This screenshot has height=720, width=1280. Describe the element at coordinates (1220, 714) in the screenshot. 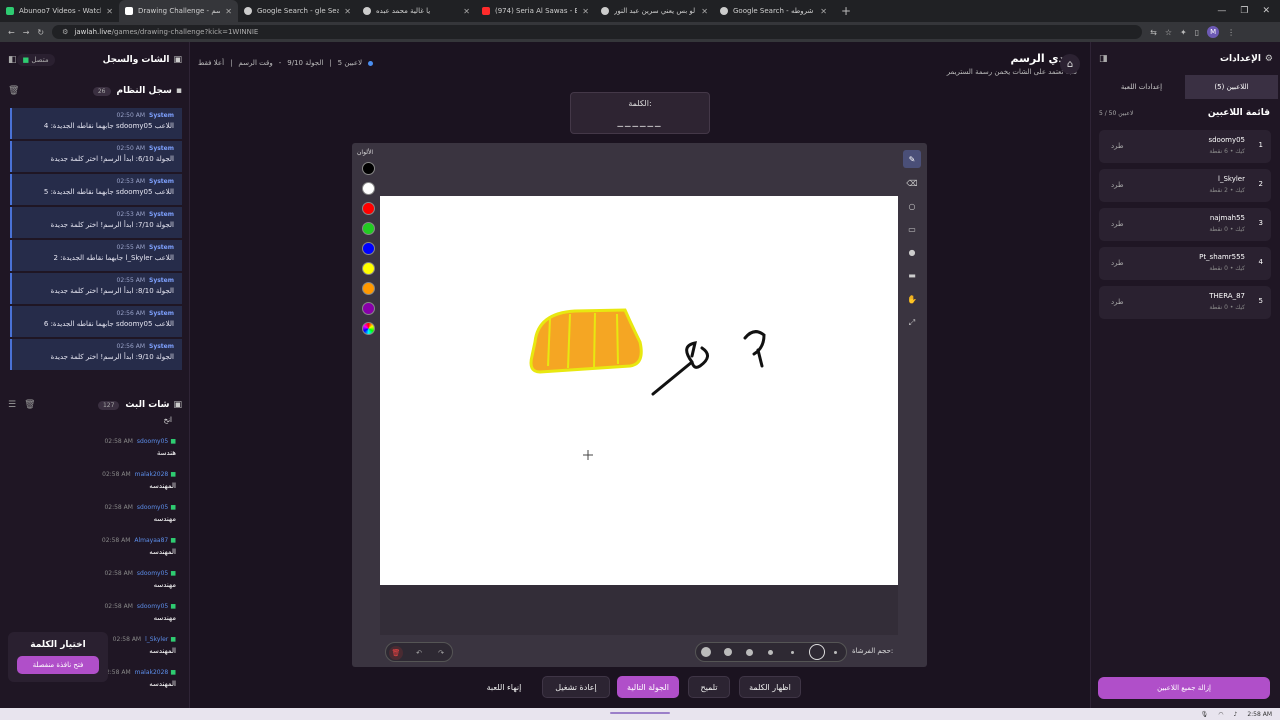

I see `wifi-icon: ◠` at that location.